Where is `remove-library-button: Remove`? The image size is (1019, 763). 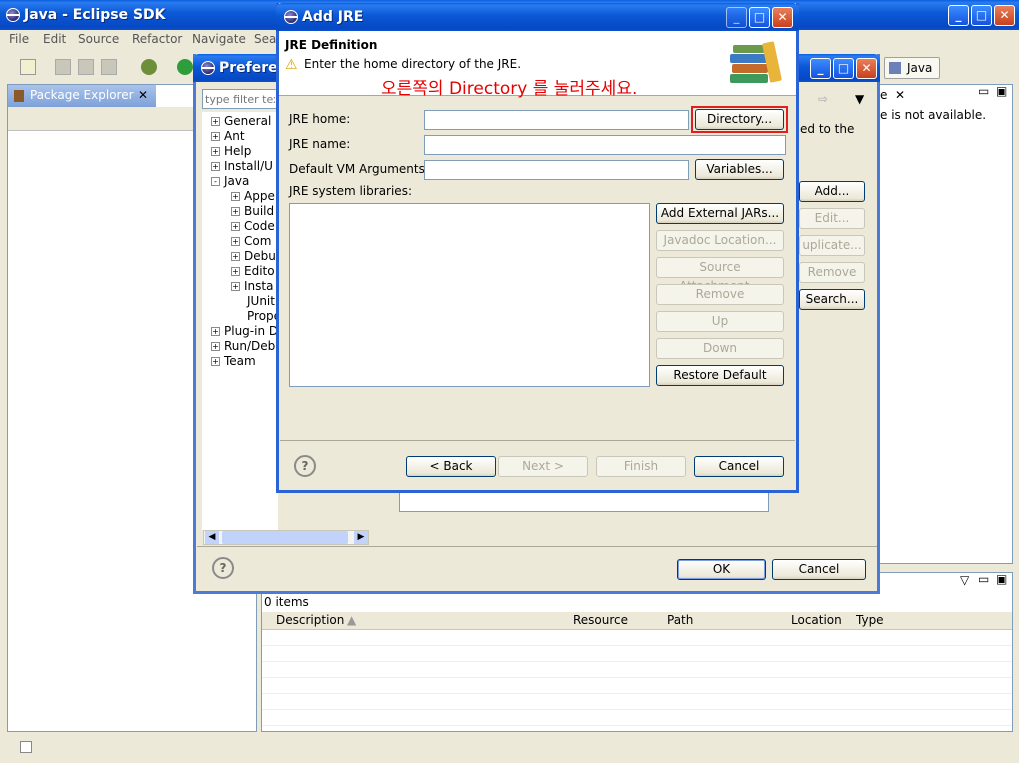 remove-library-button: Remove is located at coordinates (720, 294).